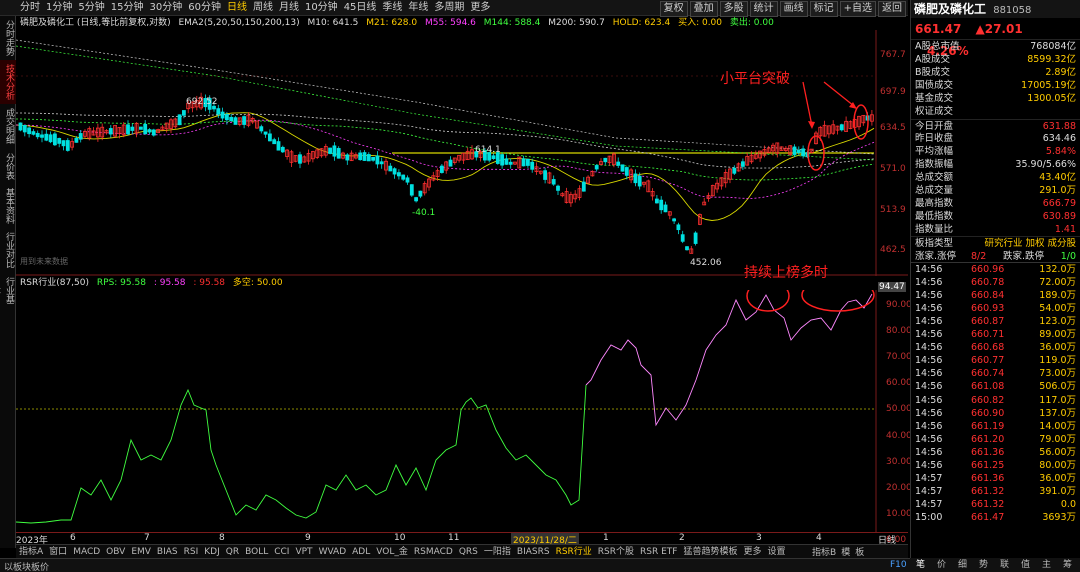 The width and height of the screenshot is (1080, 572). I want to click on indicator-tab: VPT, so click(303, 551).